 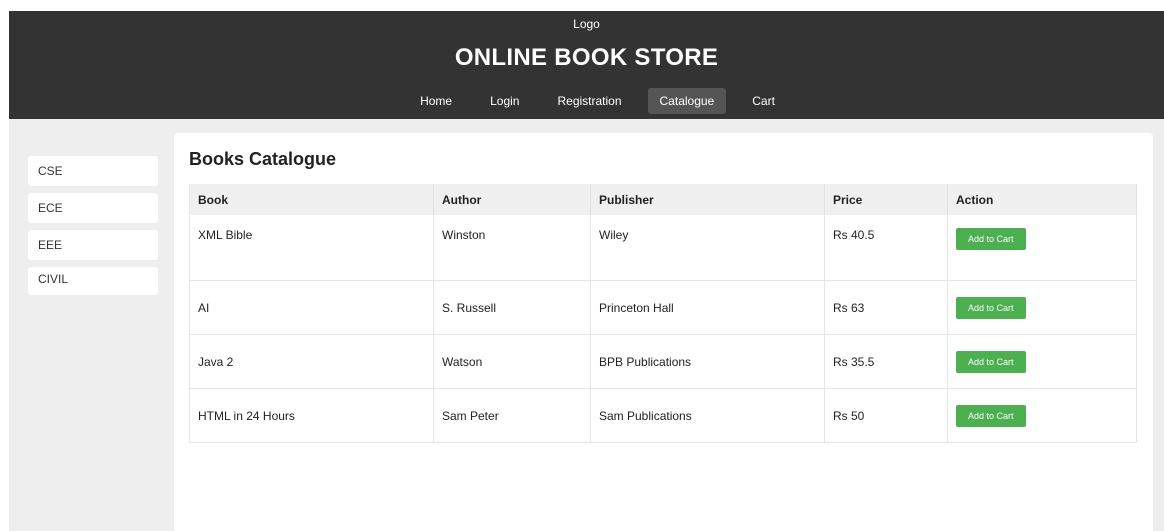 I want to click on price-cell: Rs 40.5, so click(x=886, y=248).